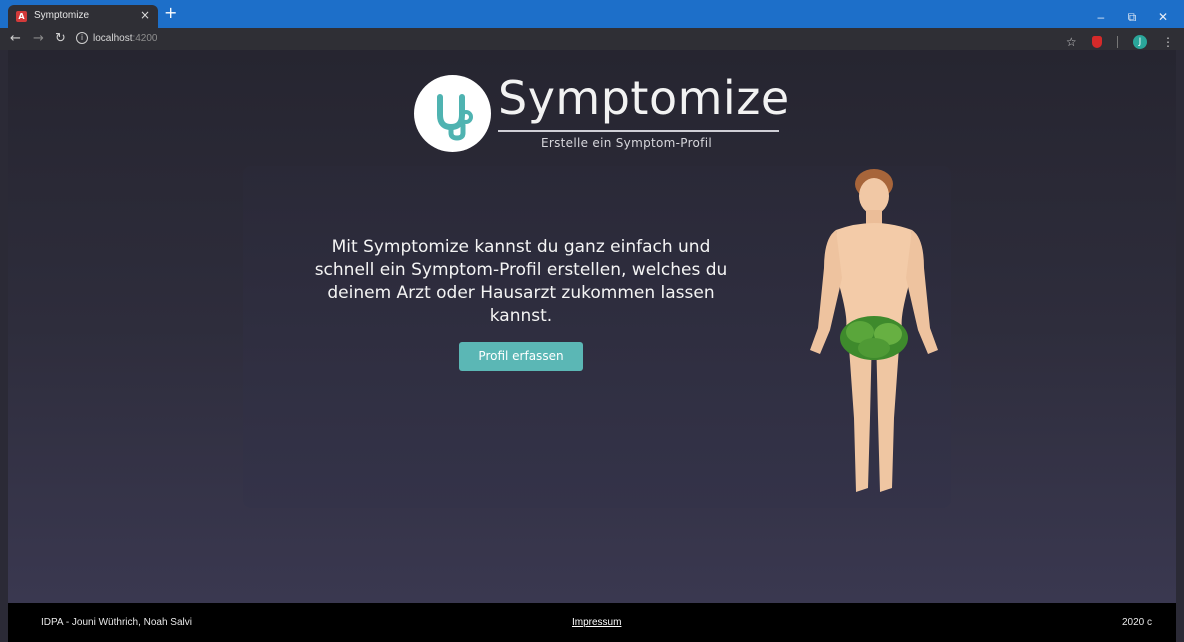 Image resolution: width=1184 pixels, height=642 pixels. Describe the element at coordinates (21, 16) in the screenshot. I see `angular-favicon-icon: A` at that location.